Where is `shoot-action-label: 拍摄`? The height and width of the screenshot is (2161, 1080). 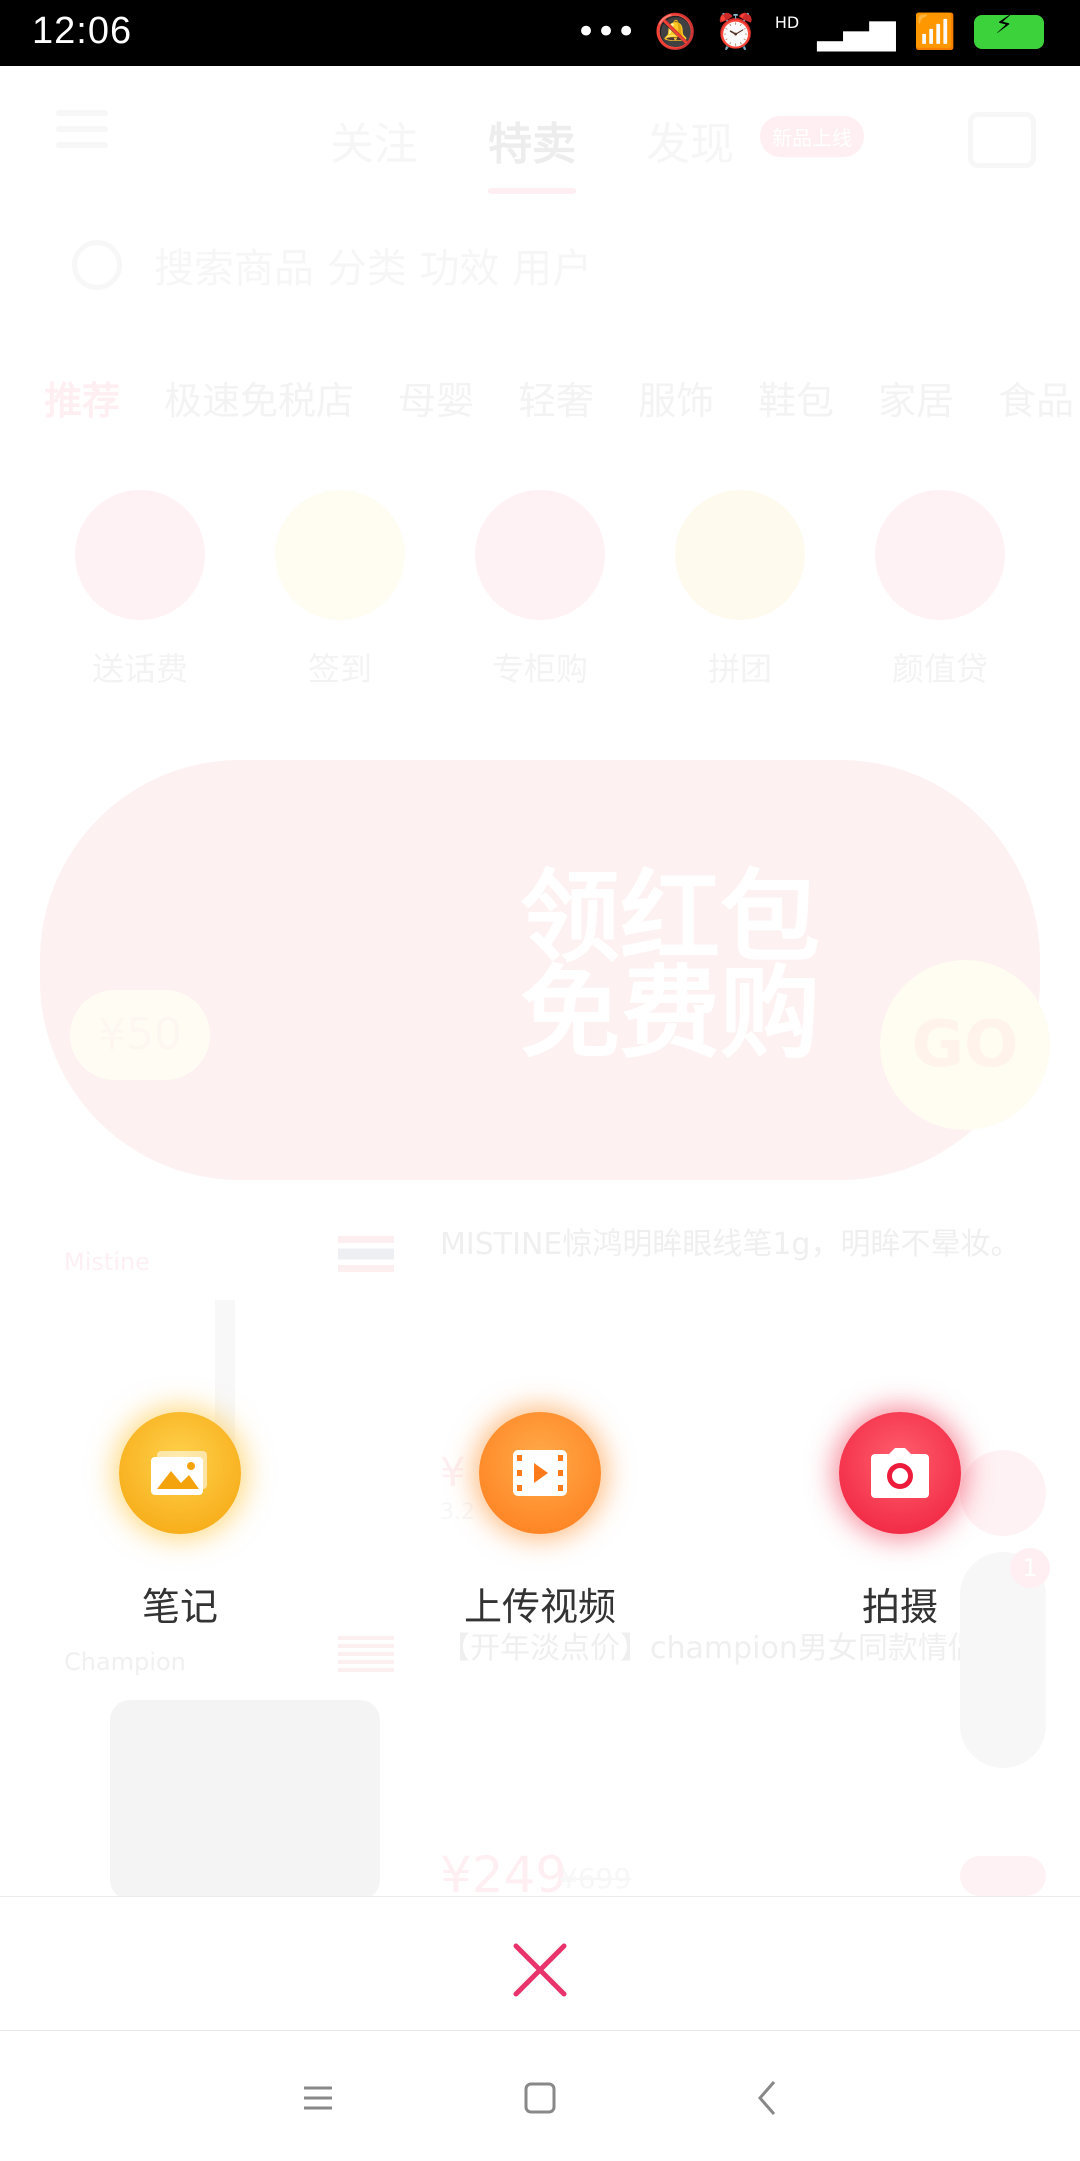
shoot-action-label: 拍摄 is located at coordinates (899, 1607).